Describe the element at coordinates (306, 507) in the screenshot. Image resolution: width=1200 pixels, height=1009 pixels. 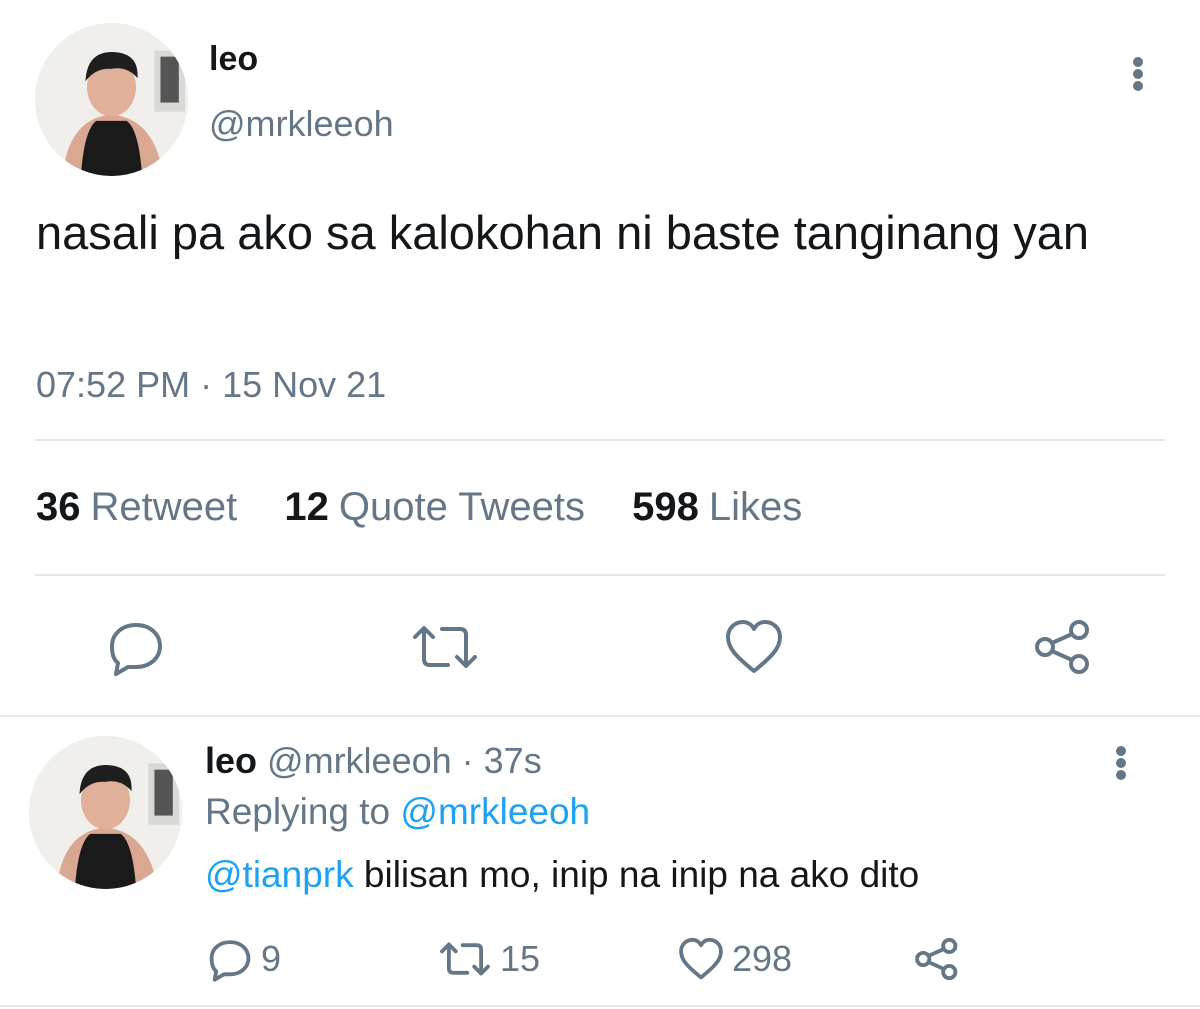
I see `quotes-count: 12` at that location.